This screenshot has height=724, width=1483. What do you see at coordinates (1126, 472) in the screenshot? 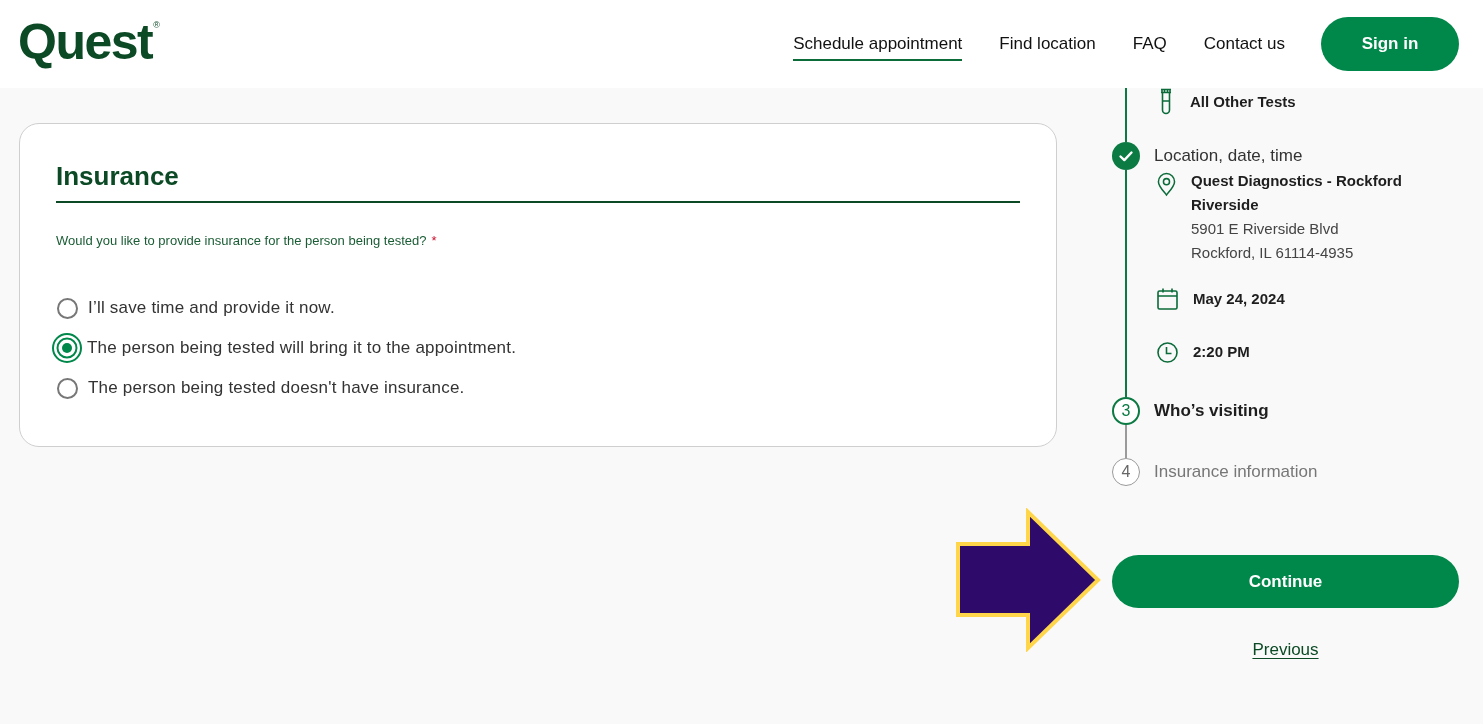
I see `step-number: 4` at bounding box center [1126, 472].